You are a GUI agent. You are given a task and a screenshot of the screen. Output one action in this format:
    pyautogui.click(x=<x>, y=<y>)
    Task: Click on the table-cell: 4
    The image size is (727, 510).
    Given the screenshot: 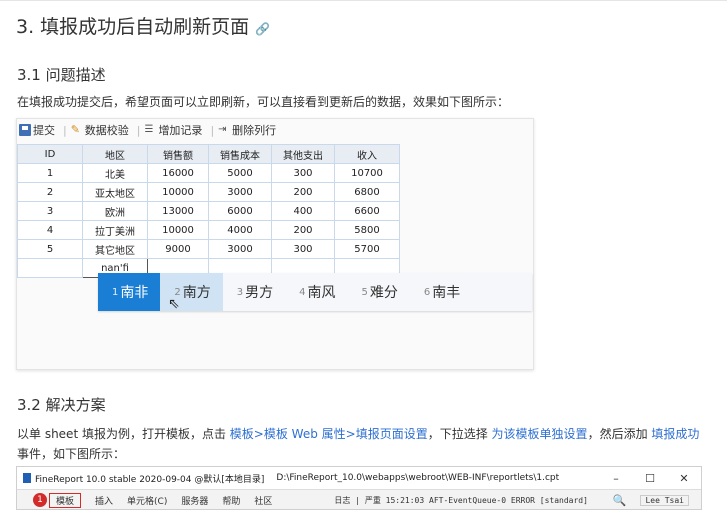 What is the action you would take?
    pyautogui.click(x=50, y=230)
    